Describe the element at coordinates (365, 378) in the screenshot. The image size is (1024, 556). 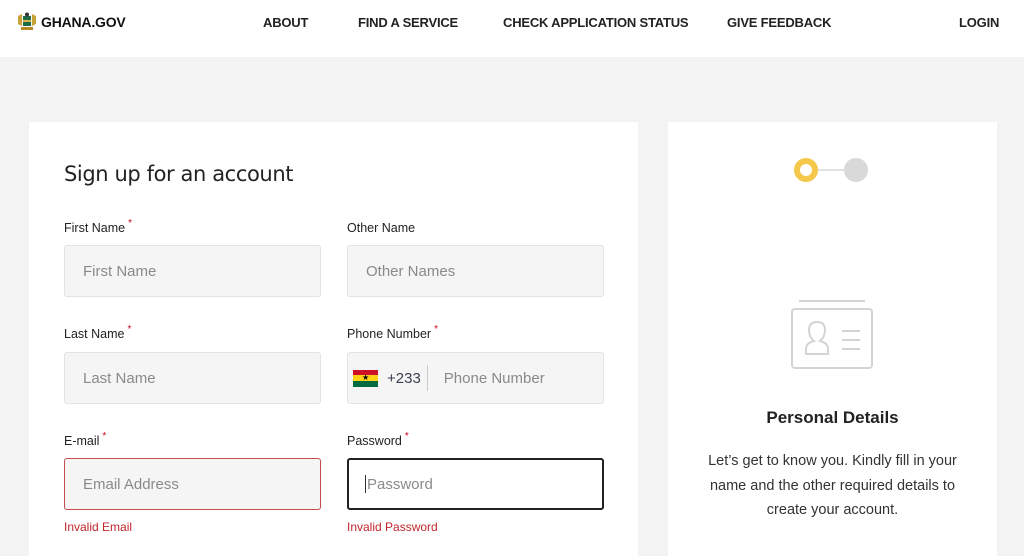
I see `ghana-flag-icon: ★` at that location.